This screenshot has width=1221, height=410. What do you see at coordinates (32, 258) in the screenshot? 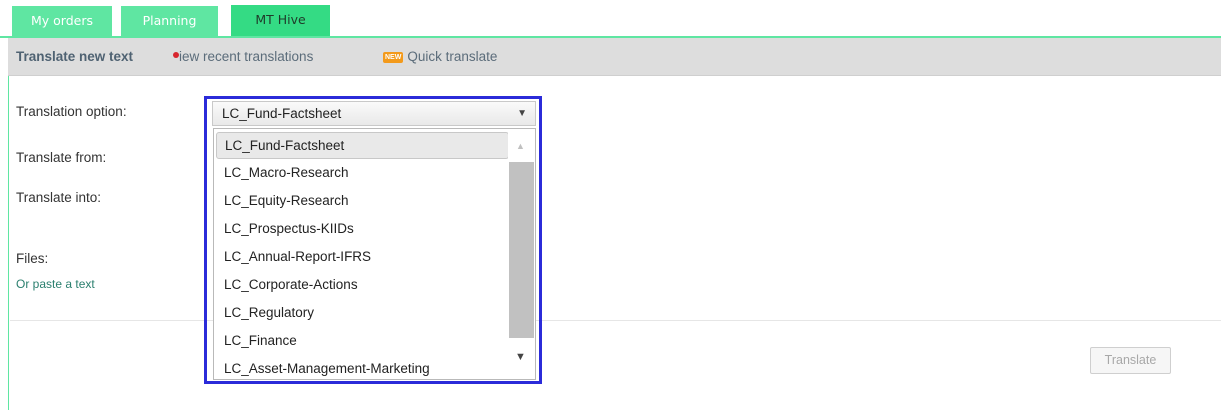
I see `files-label: Files:` at bounding box center [32, 258].